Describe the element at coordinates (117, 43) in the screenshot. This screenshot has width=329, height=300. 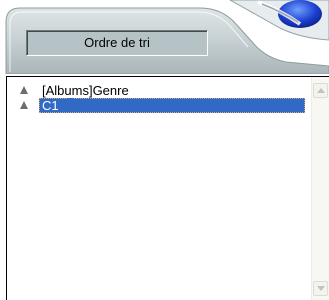
I see `sort-order-label: Ordre de tri` at that location.